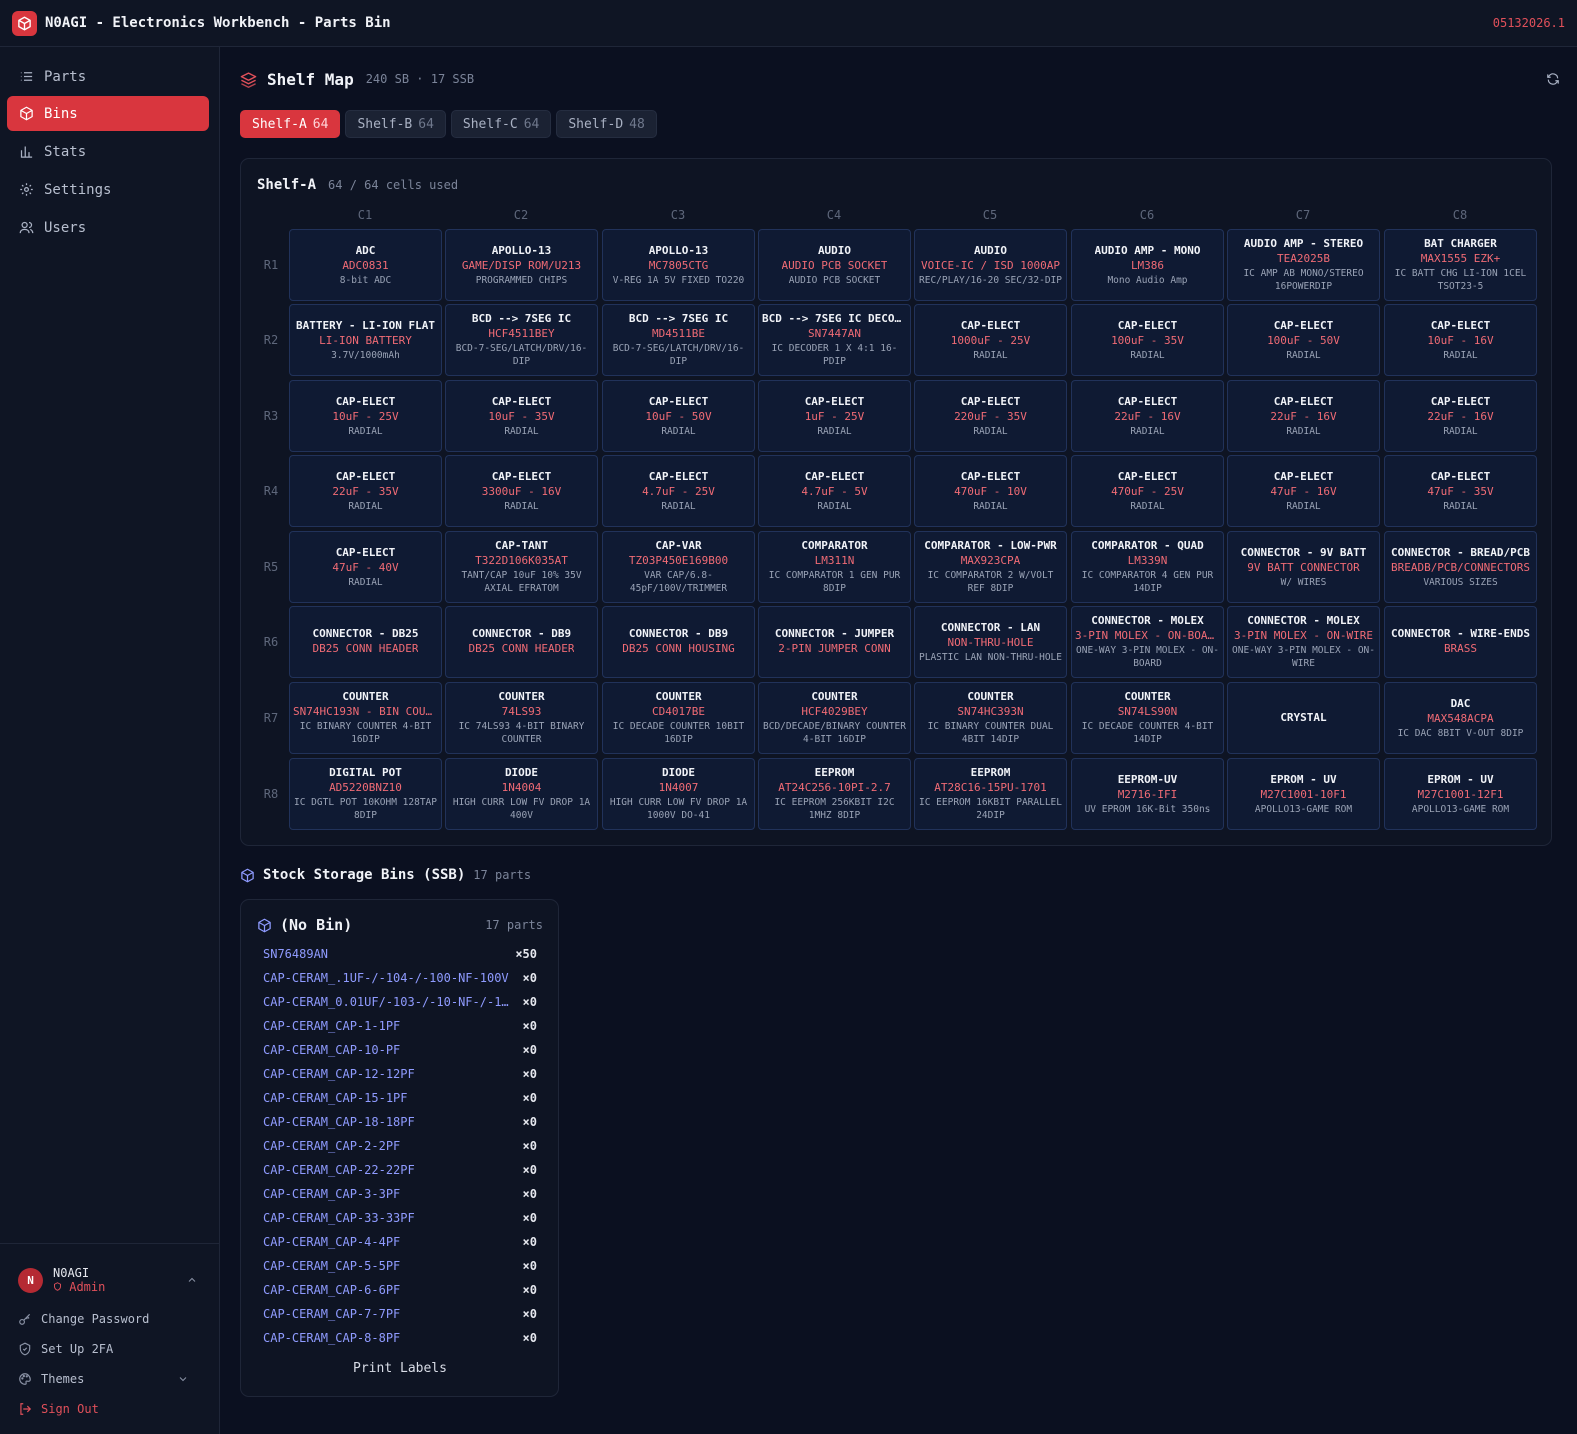 Image resolution: width=1577 pixels, height=1434 pixels. What do you see at coordinates (290, 124) in the screenshot?
I see `tab-shelf-a: Shelf-A 64` at bounding box center [290, 124].